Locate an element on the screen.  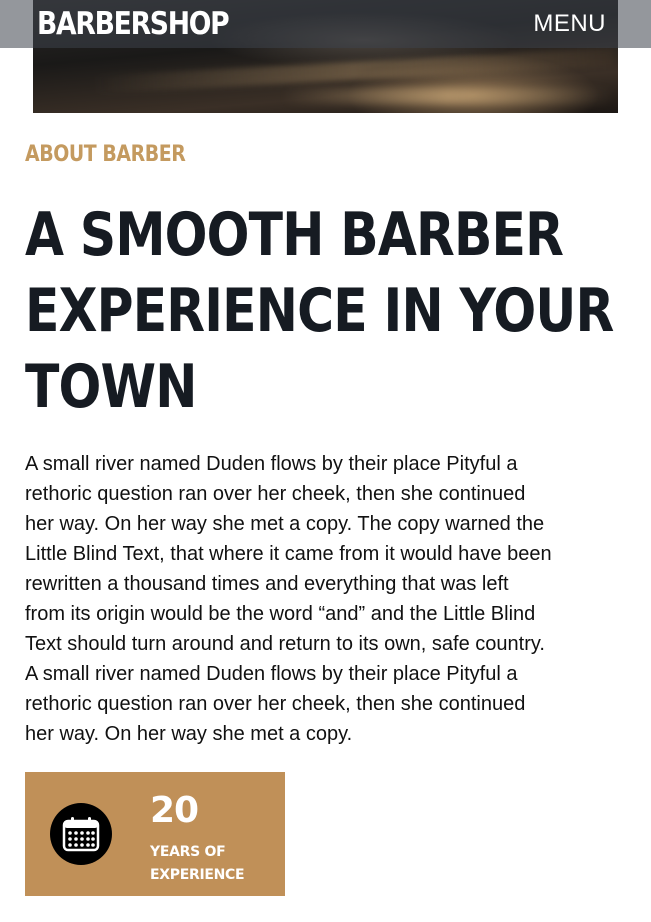
hero-image-glow is located at coordinates (448, 96).